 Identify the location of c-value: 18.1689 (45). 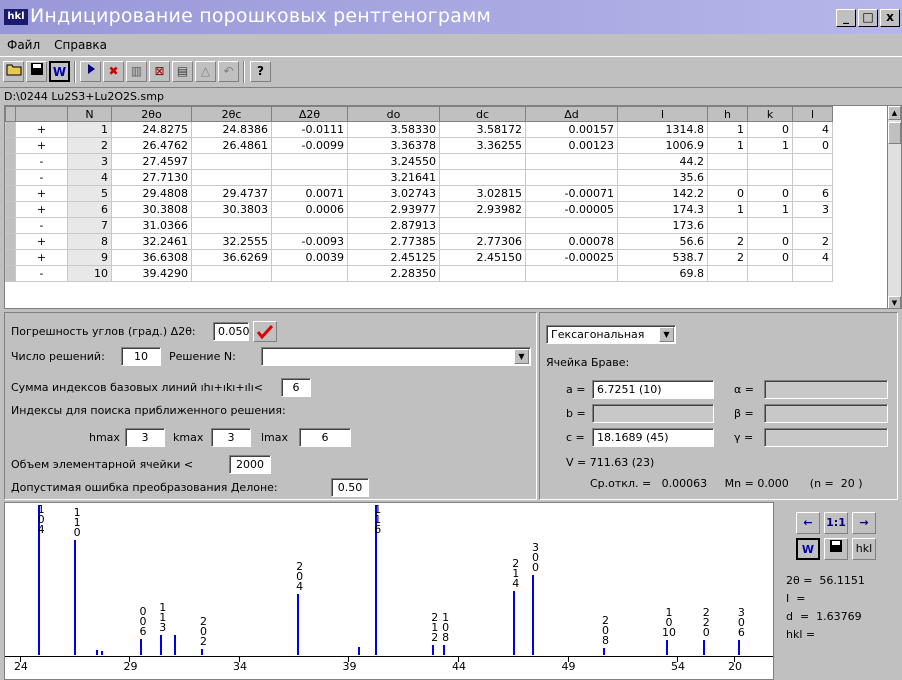
(653, 437).